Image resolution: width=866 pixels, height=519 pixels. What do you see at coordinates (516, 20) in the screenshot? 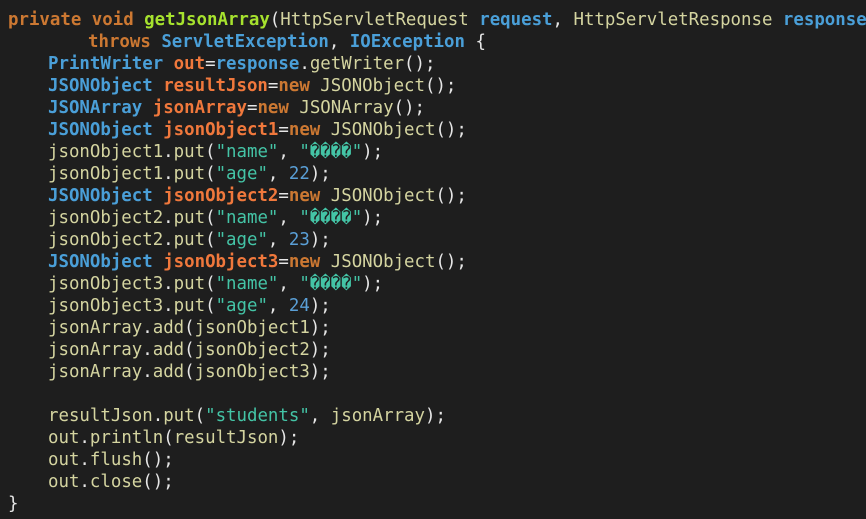
I see `code-token-type: request` at bounding box center [516, 20].